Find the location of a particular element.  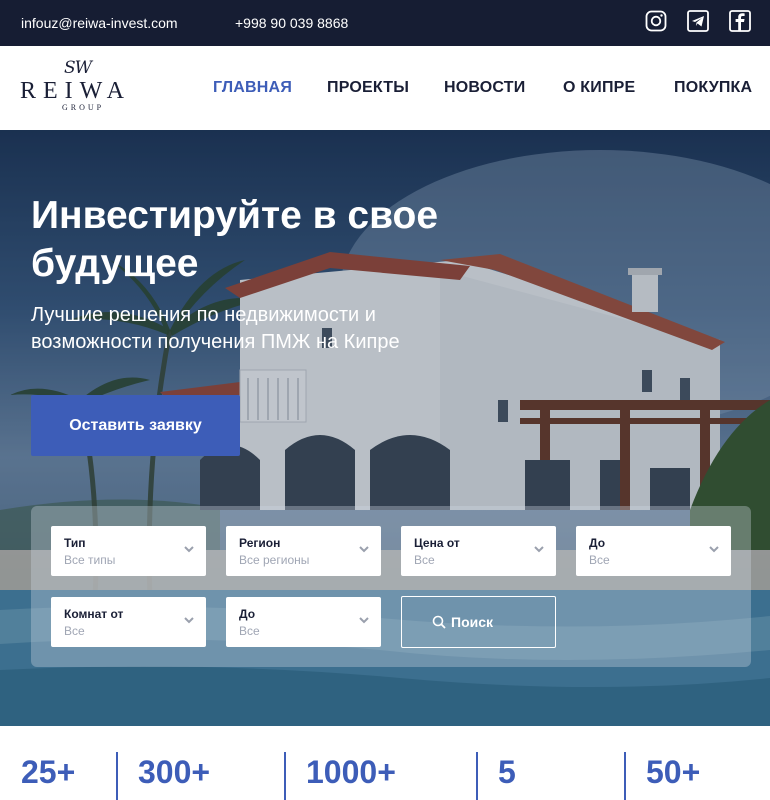

nav-item-home: ГЛАВНАЯ is located at coordinates (252, 88).